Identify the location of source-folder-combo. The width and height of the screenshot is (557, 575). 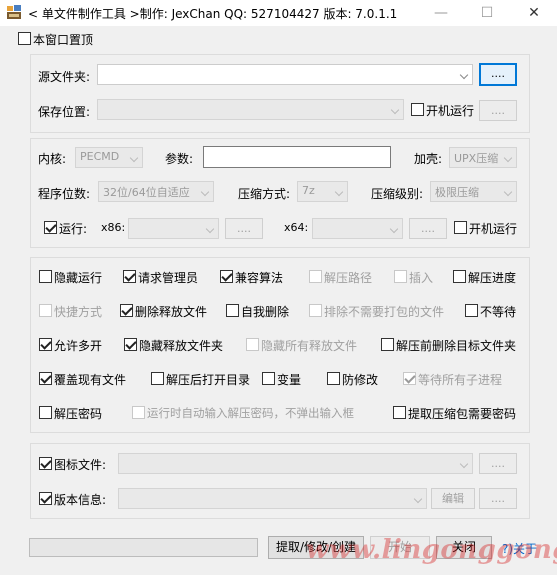
(285, 74).